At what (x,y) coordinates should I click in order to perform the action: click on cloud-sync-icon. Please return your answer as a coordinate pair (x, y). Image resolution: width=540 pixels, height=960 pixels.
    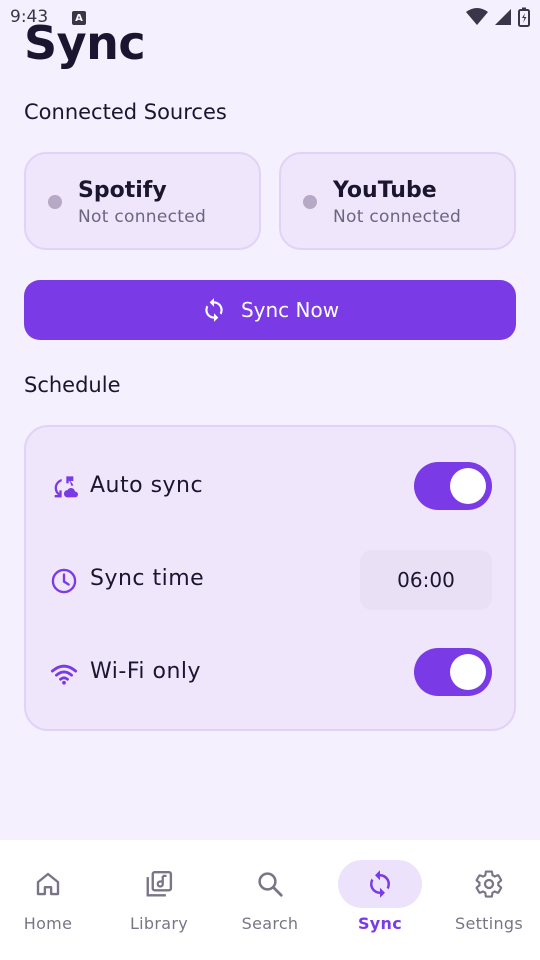
    Looking at the image, I should click on (66, 487).